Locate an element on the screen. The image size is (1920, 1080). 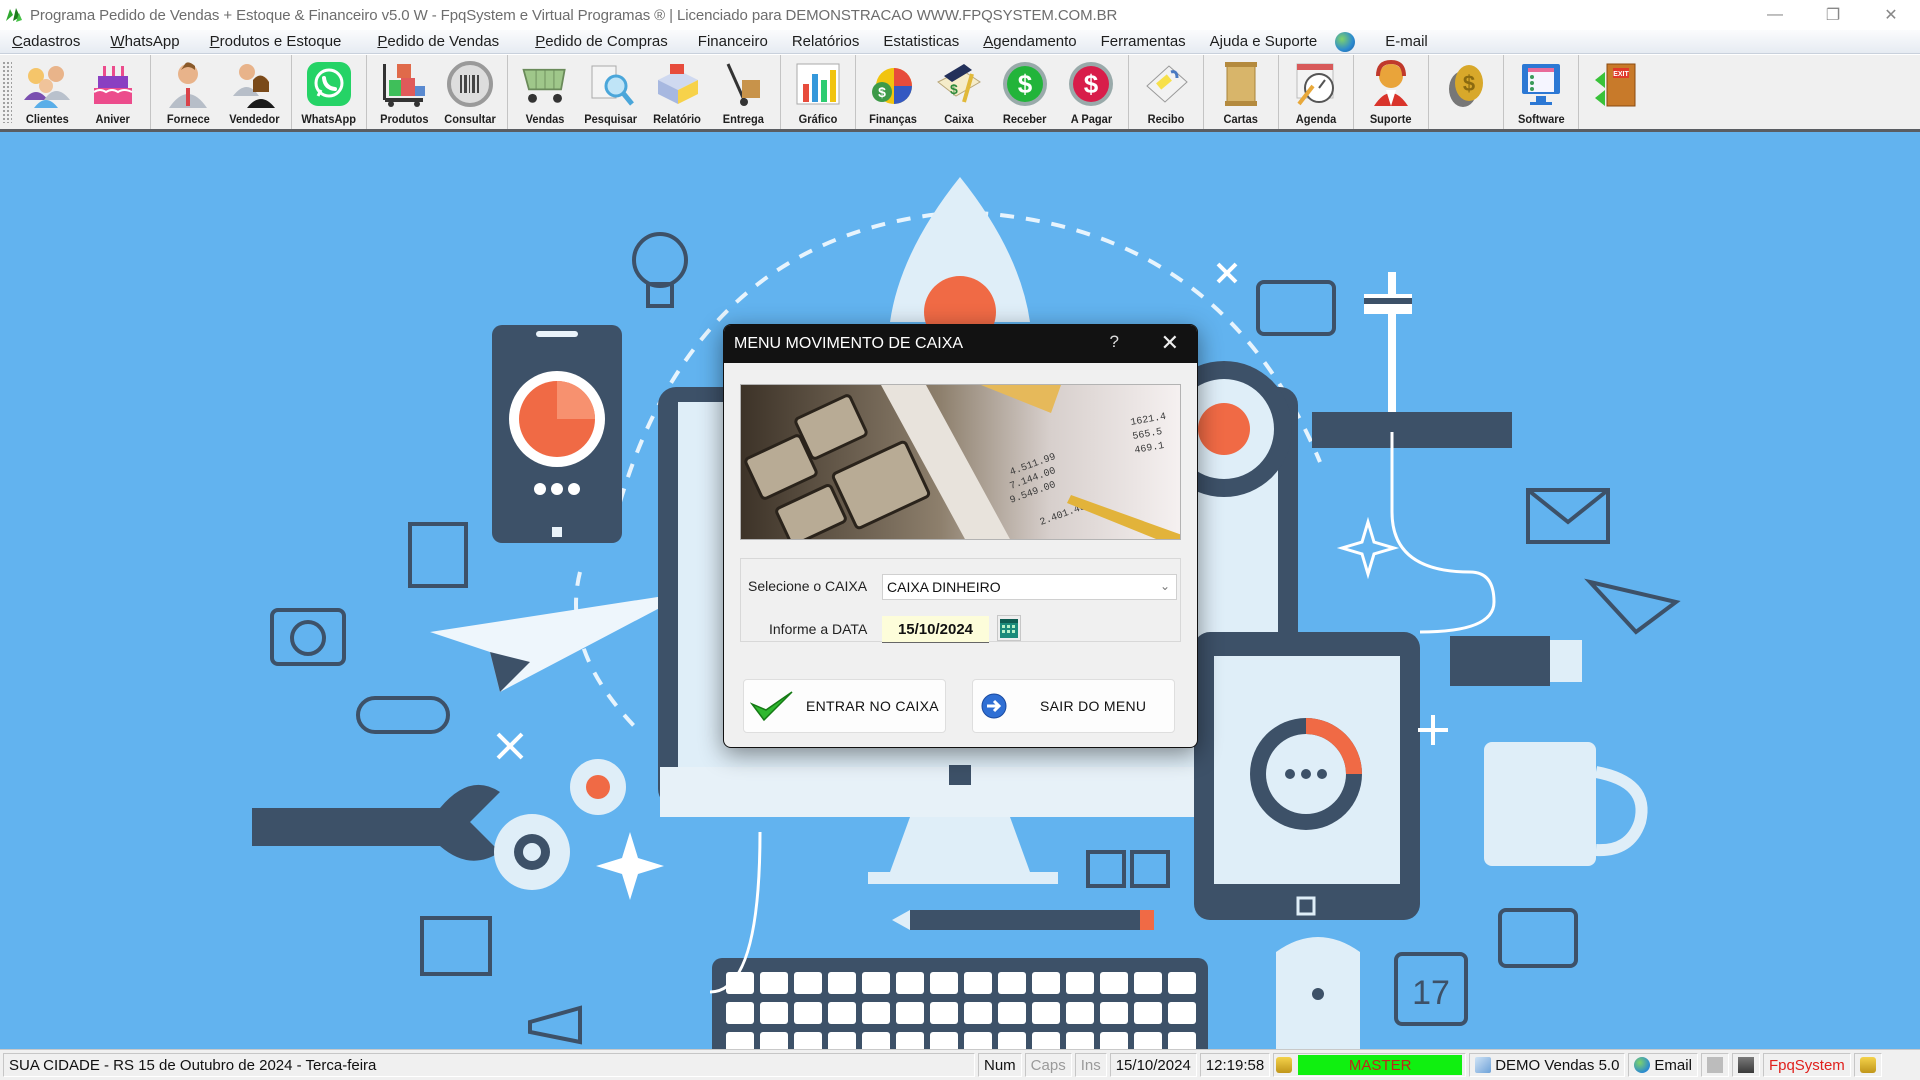
toolbar-apagar-button: $ A Pagar is located at coordinates (1091, 92).